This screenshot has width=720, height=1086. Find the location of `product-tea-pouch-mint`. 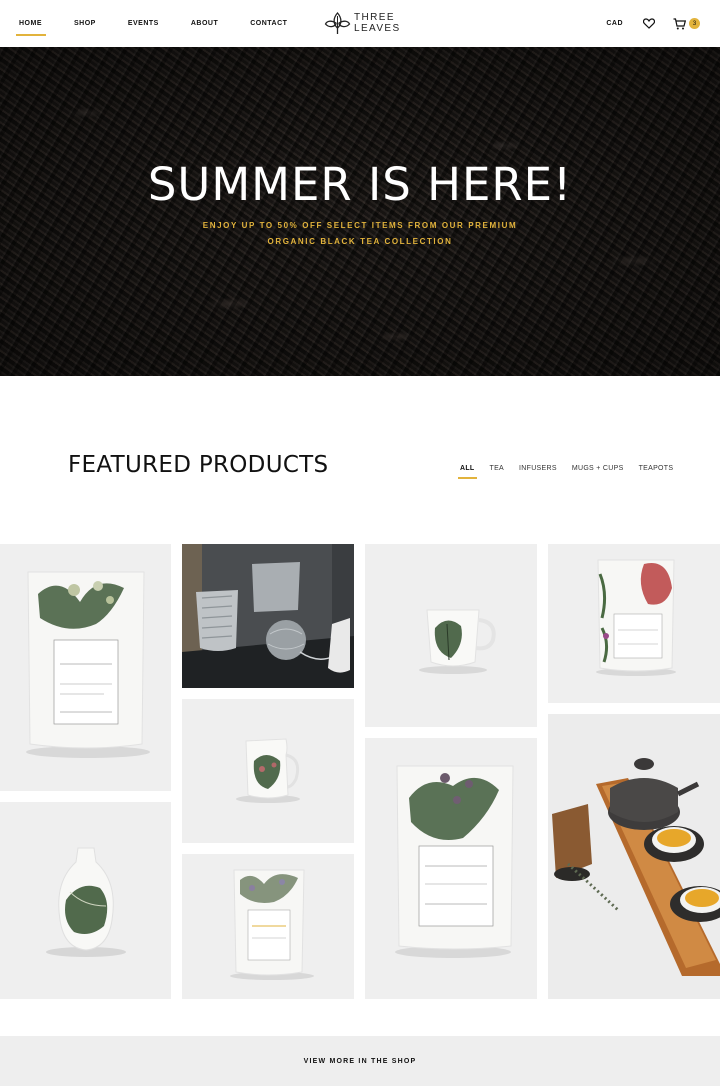

product-tea-pouch-mint is located at coordinates (451, 868).